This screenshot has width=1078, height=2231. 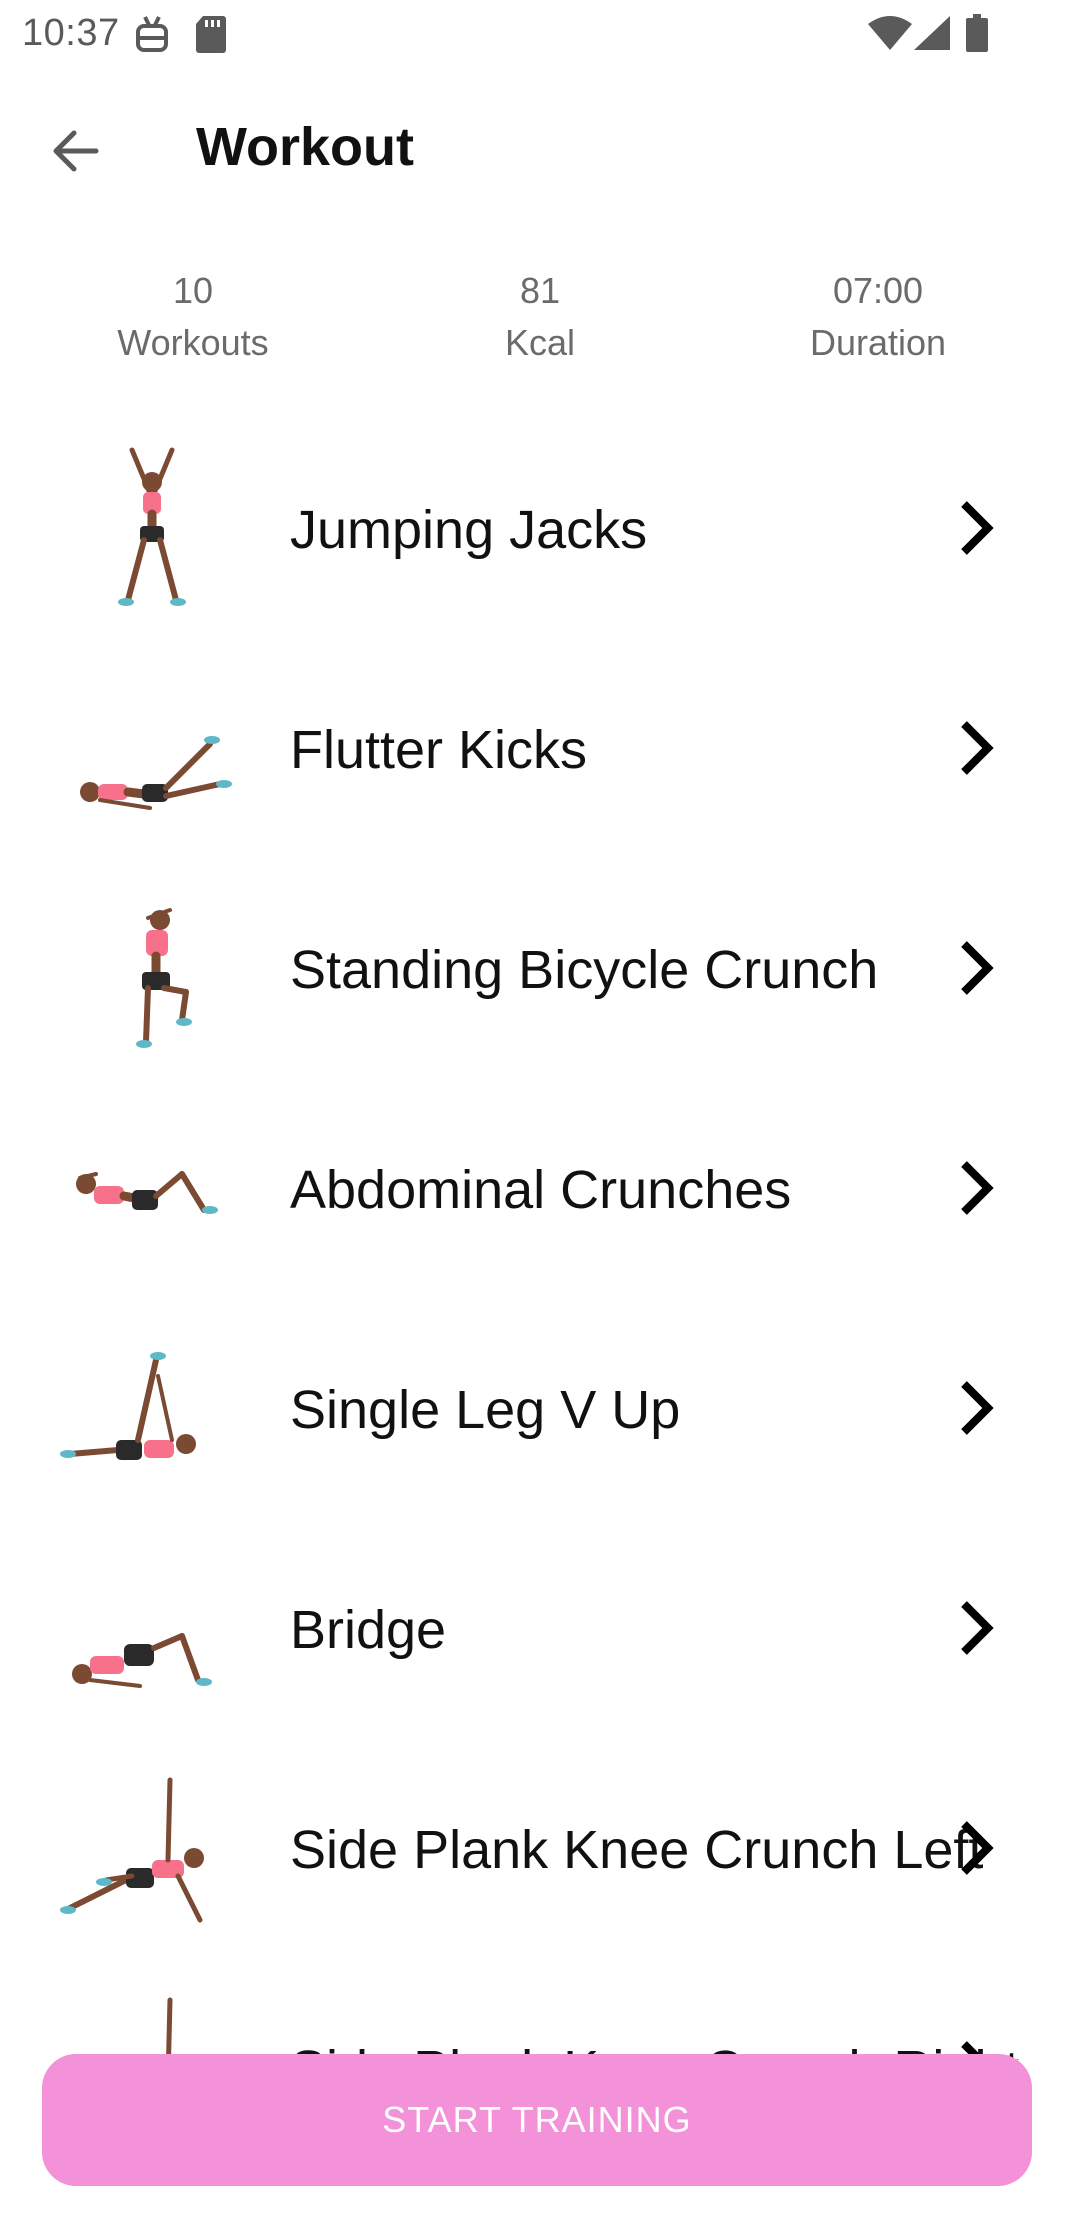 I want to click on arrow-left-icon, so click(x=75, y=153).